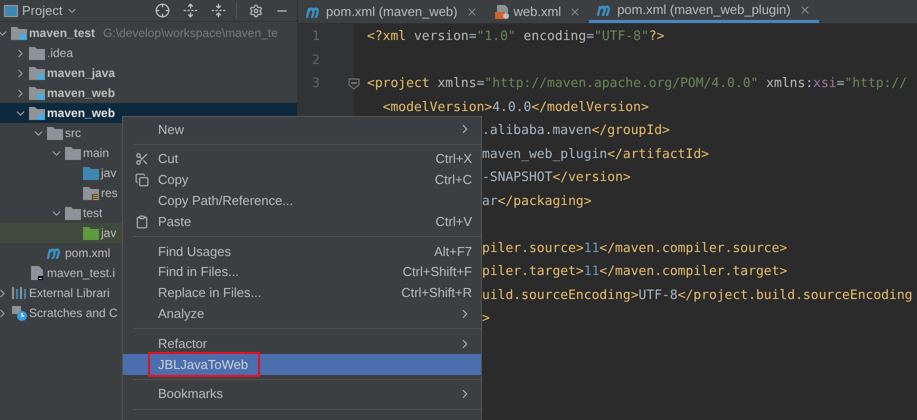 The height and width of the screenshot is (420, 917). What do you see at coordinates (515, 37) in the screenshot?
I see `code-line: <?xml version="1.0" encoding="UTF-8"?>` at bounding box center [515, 37].